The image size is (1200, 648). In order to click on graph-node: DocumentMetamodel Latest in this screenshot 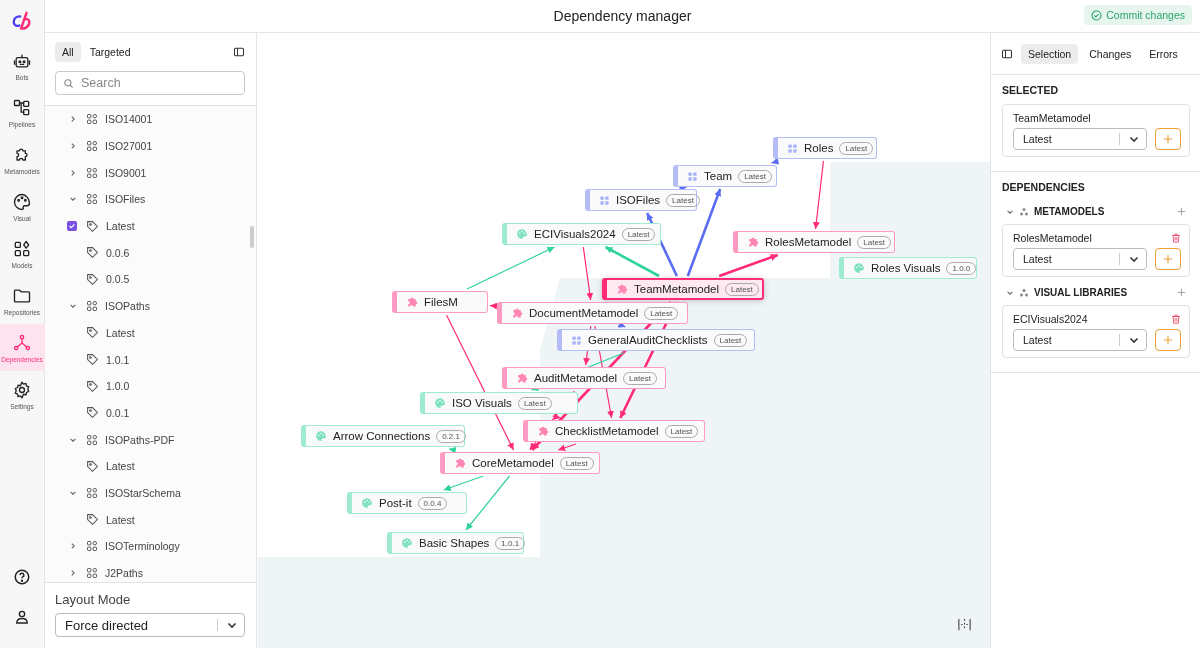, I will do `click(592, 313)`.